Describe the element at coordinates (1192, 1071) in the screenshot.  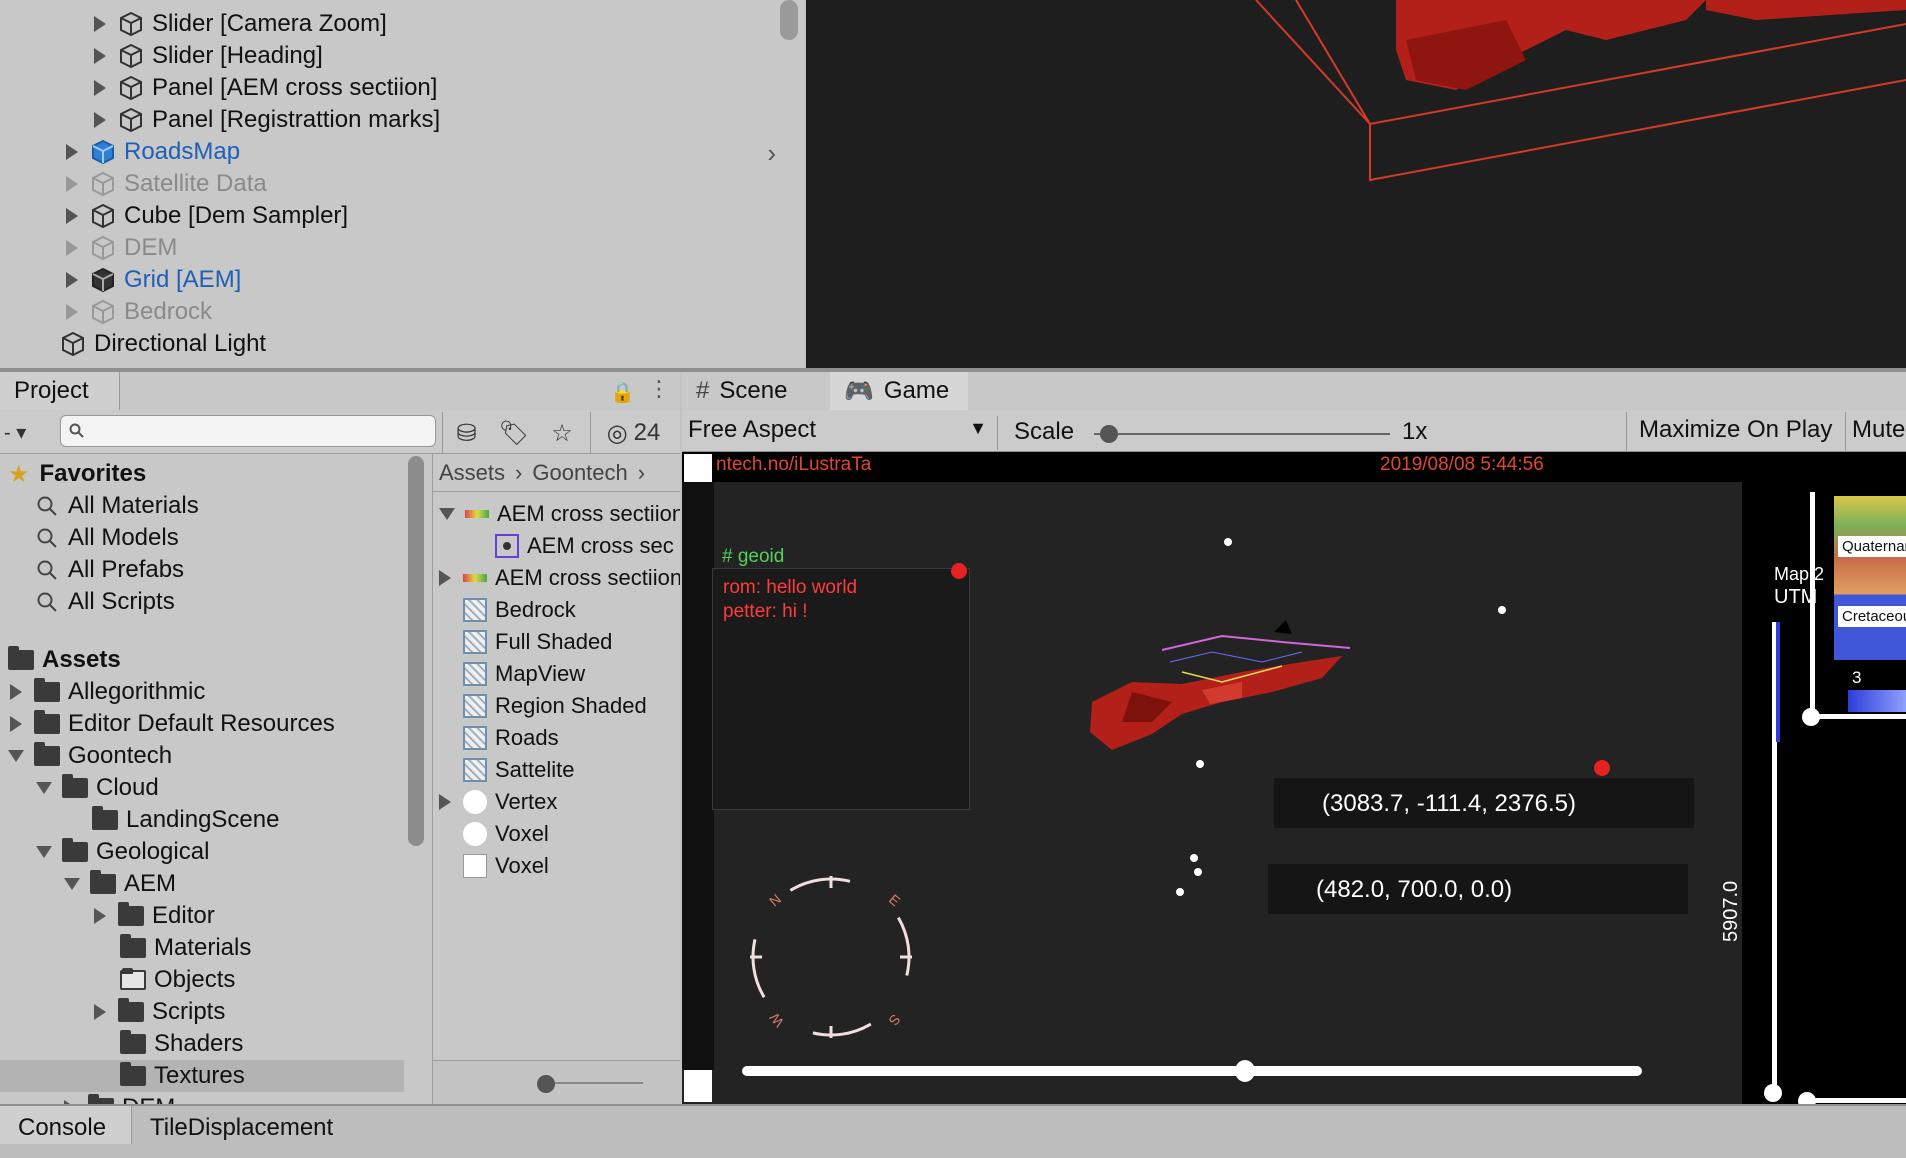
I see `timeline-slider` at that location.